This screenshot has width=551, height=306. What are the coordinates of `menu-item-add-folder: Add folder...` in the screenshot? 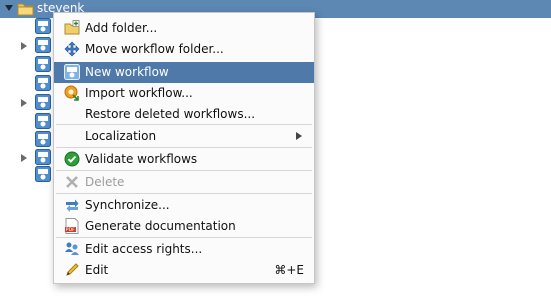 It's located at (184, 28).